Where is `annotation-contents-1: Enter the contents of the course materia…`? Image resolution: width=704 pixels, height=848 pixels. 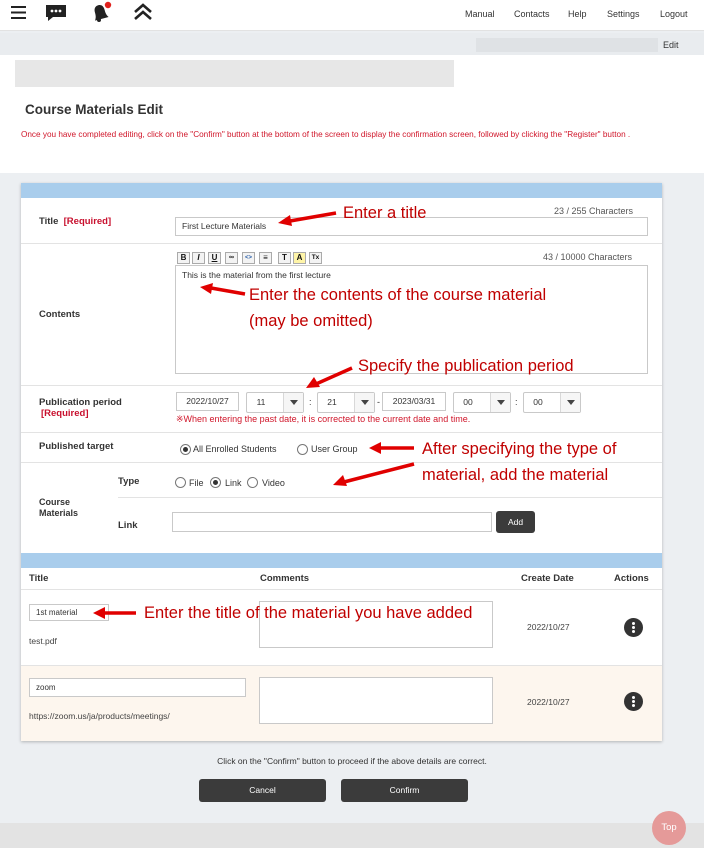 annotation-contents-1: Enter the contents of the course materia… is located at coordinates (398, 295).